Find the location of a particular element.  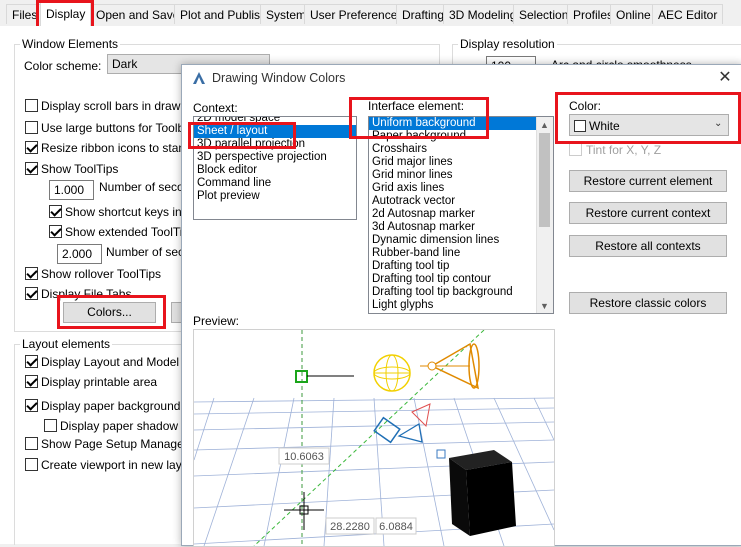

button-label: Restore current element is located at coordinates (648, 181).